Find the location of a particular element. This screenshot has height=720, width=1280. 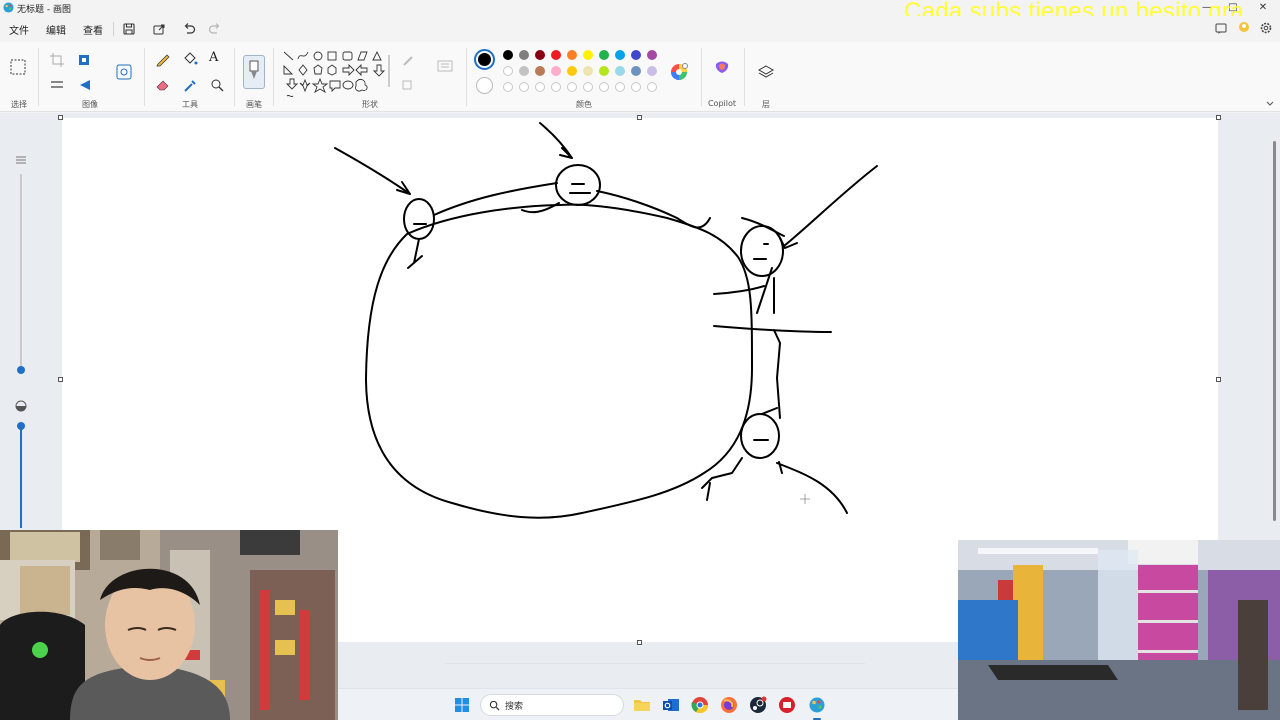

flip-icon is located at coordinates (57, 85).